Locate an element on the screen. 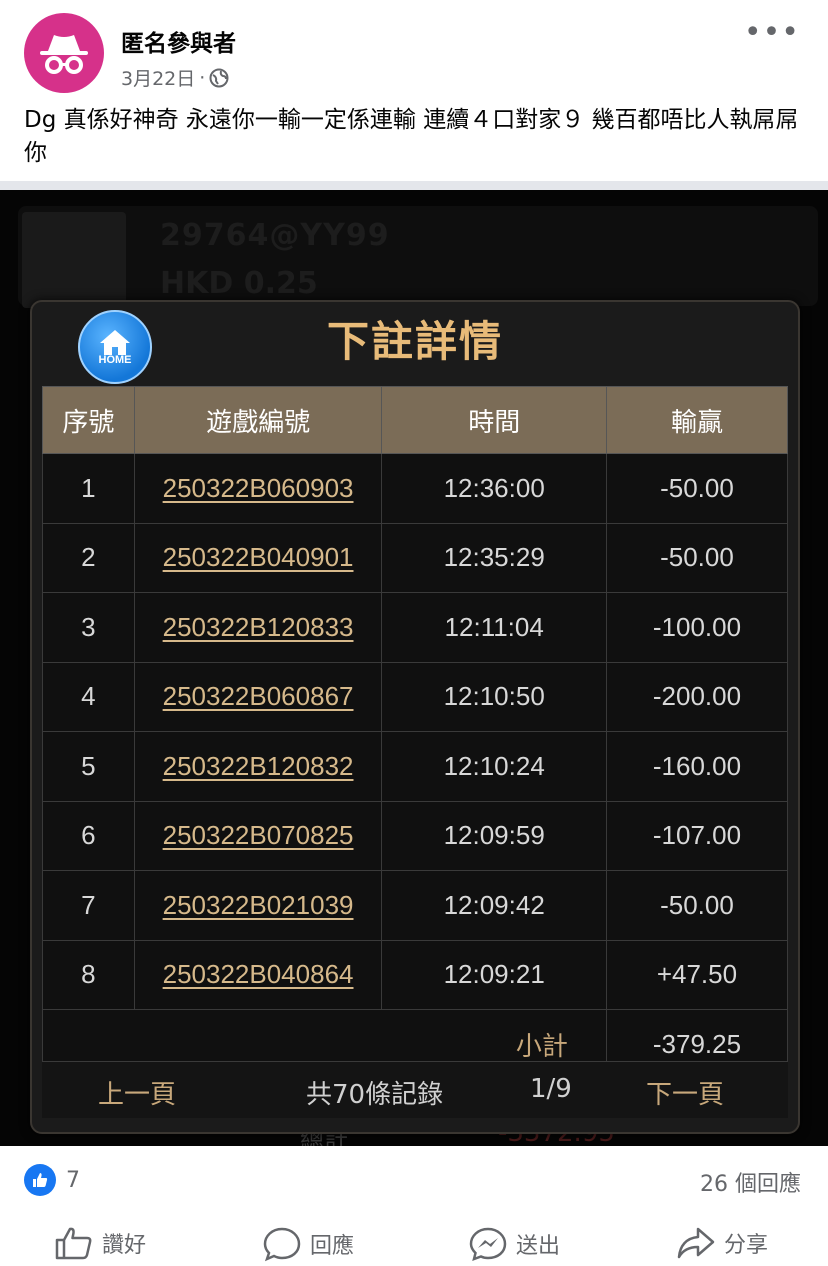  row-number: 1 is located at coordinates (88, 488).